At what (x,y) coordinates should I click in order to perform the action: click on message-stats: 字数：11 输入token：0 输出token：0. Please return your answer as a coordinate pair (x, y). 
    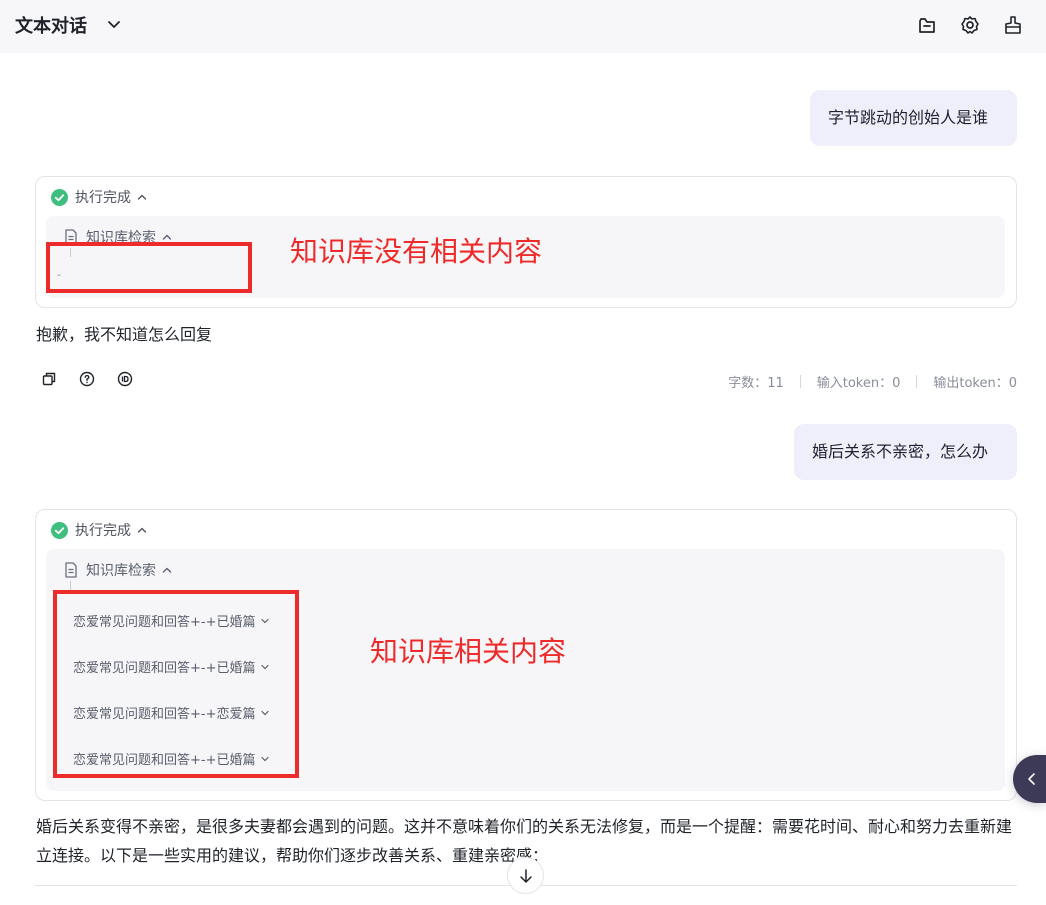
    Looking at the image, I should click on (872, 381).